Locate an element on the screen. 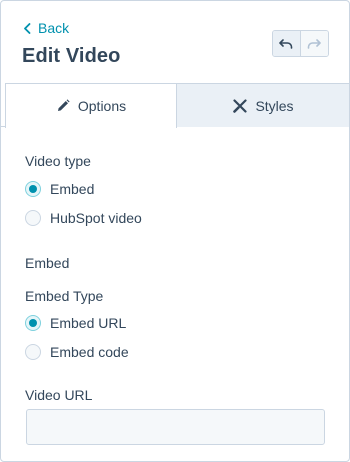 This screenshot has width=350, height=462. redo-icon is located at coordinates (314, 43).